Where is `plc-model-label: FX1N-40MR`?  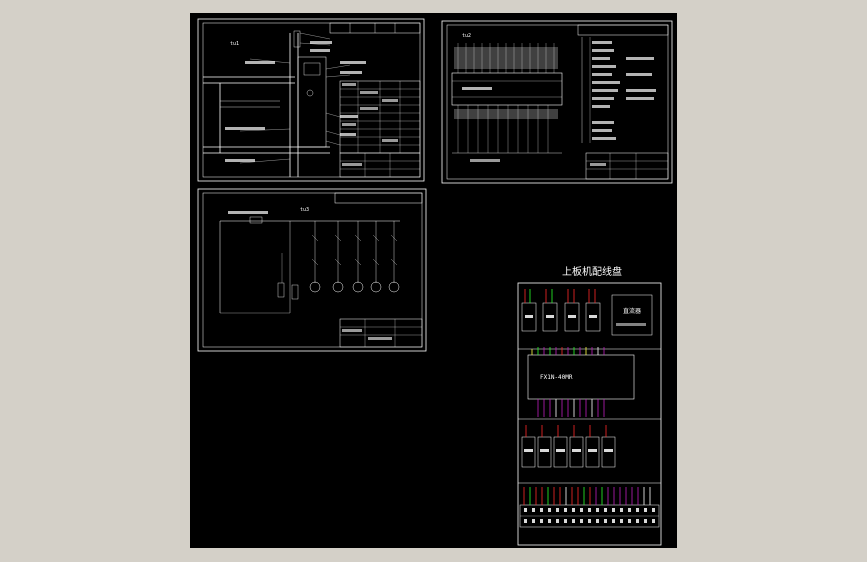
plc-model-label: FX1N-40MR is located at coordinates (556, 377).